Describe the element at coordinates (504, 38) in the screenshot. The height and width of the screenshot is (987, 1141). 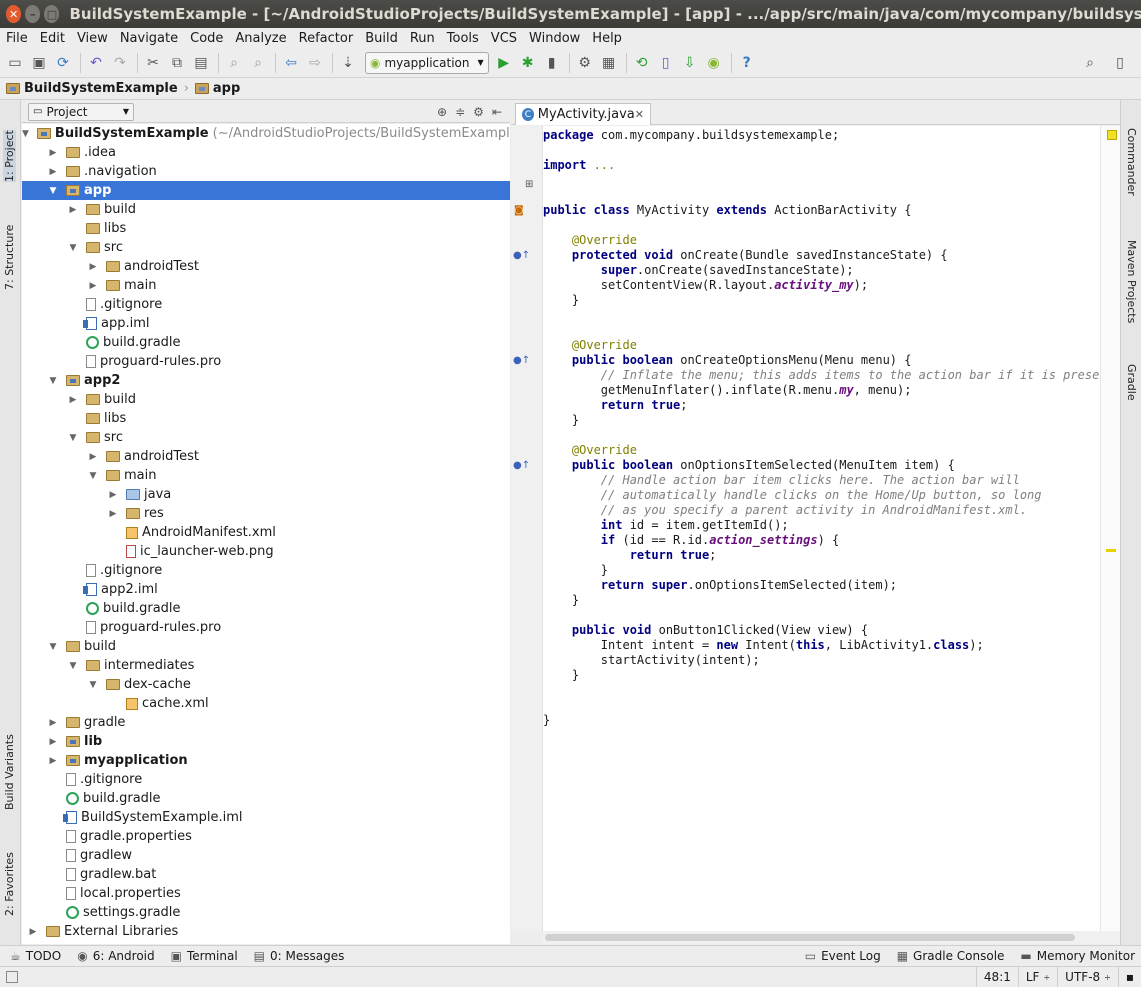
I see `menu-item-vcs: VCS` at that location.